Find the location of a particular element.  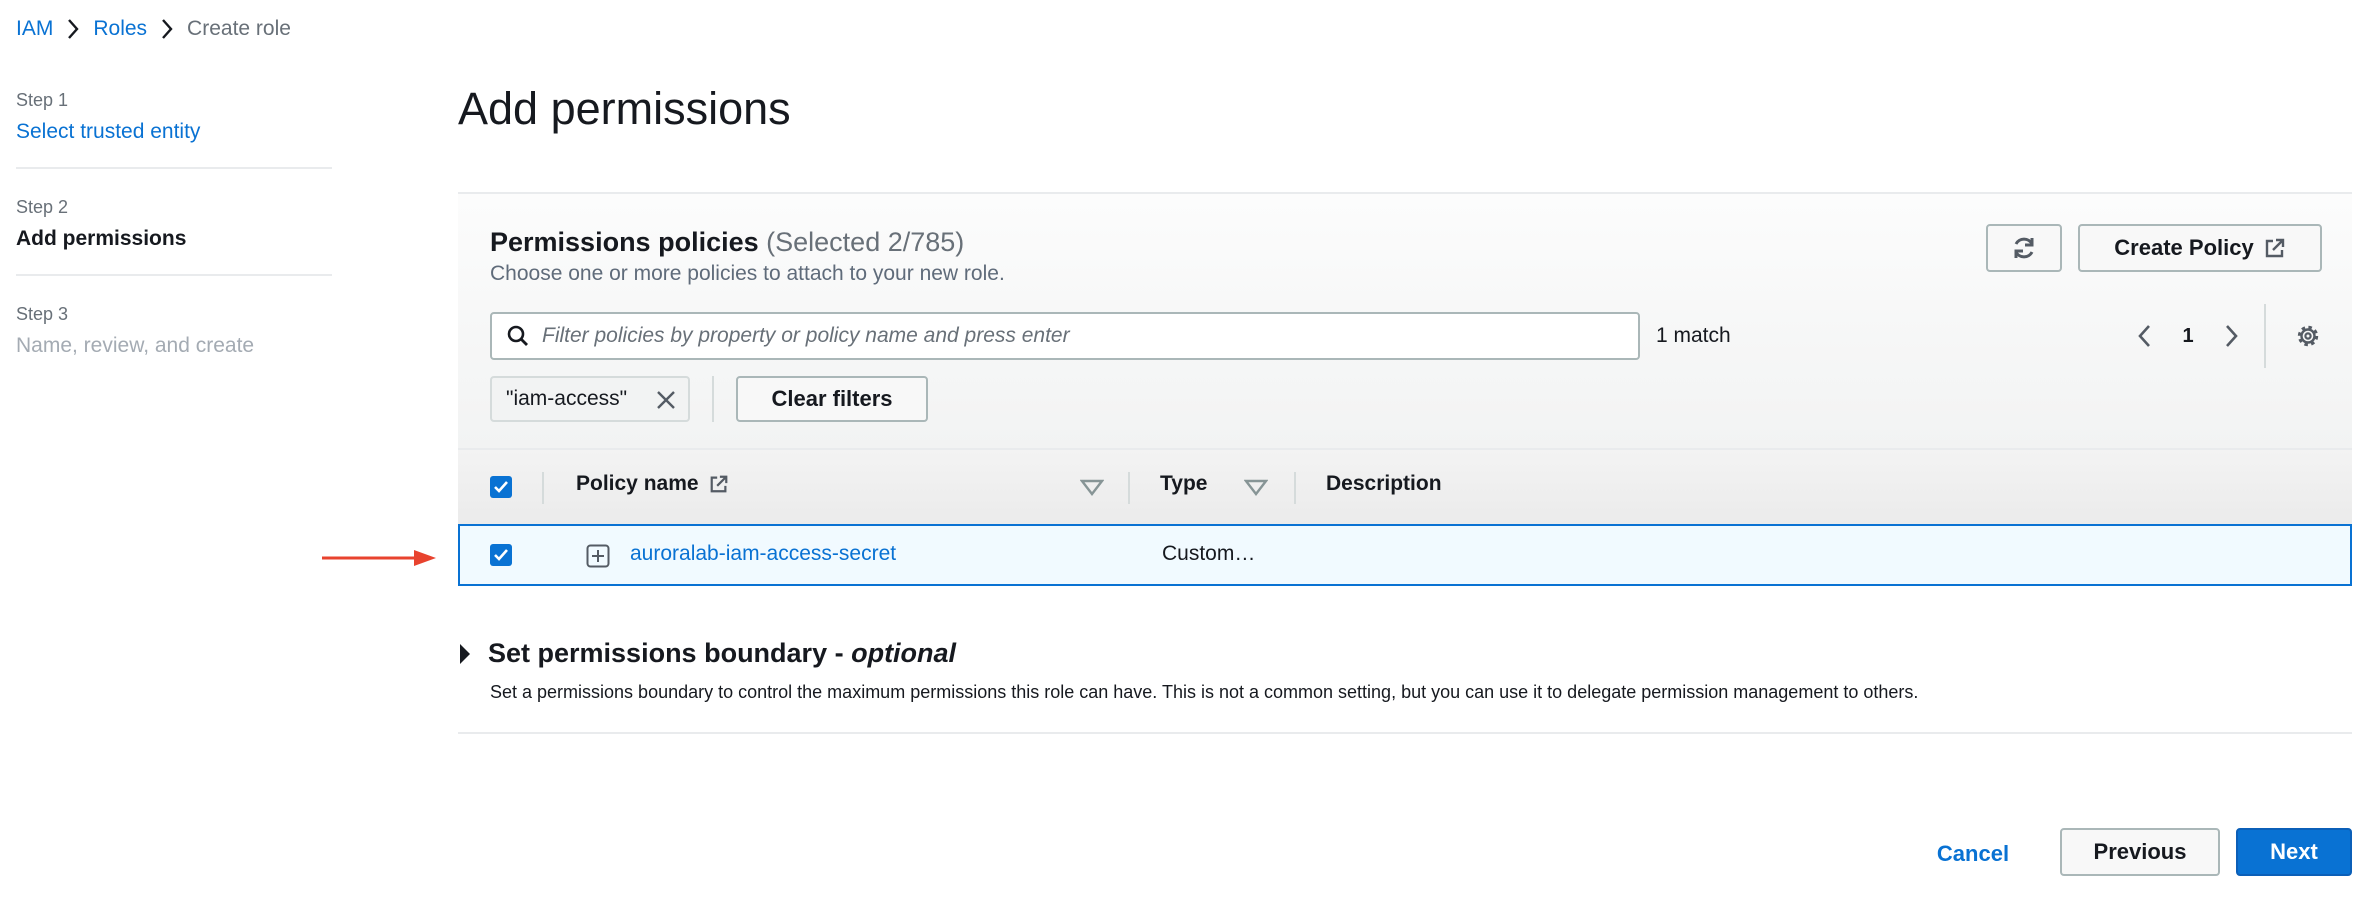

permissions-boundary-toggle: Set permissions boundary - optional is located at coordinates (707, 653).